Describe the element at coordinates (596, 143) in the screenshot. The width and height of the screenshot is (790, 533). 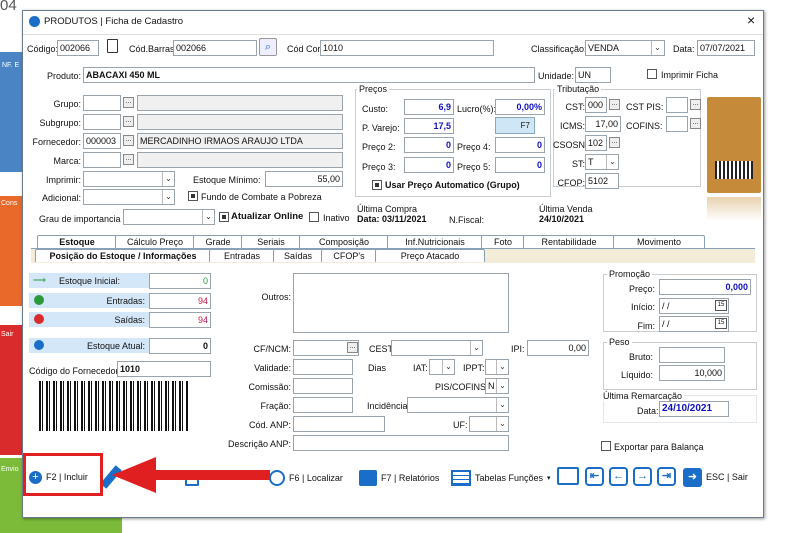
I see `csosn-input: 102` at that location.